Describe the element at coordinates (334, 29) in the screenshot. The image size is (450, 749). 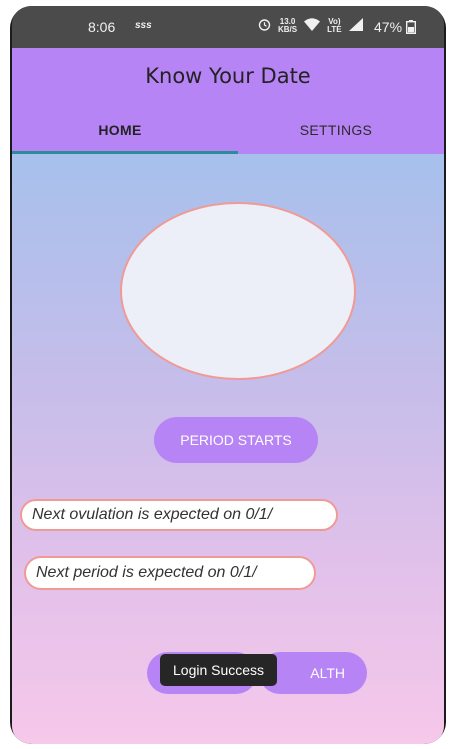
I see `volte-bottom: LTE` at that location.